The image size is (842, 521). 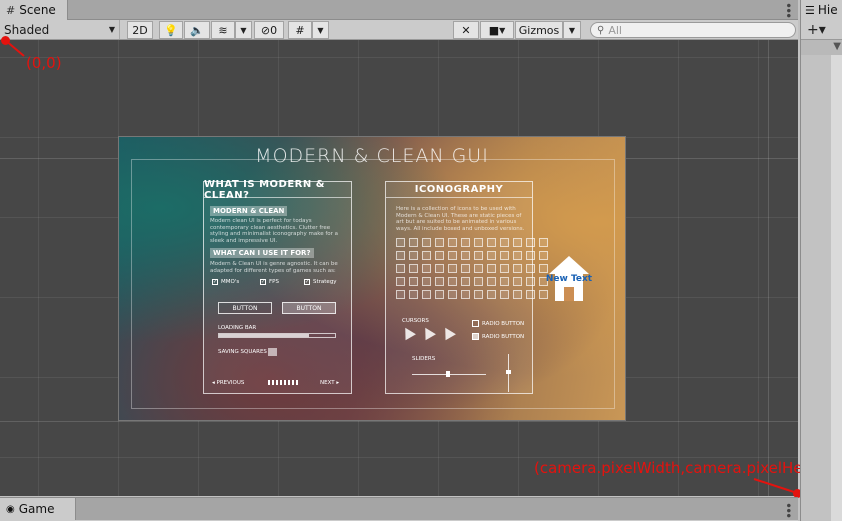 I want to click on radio-button-a: RADIO BUTTON, so click(x=498, y=323).